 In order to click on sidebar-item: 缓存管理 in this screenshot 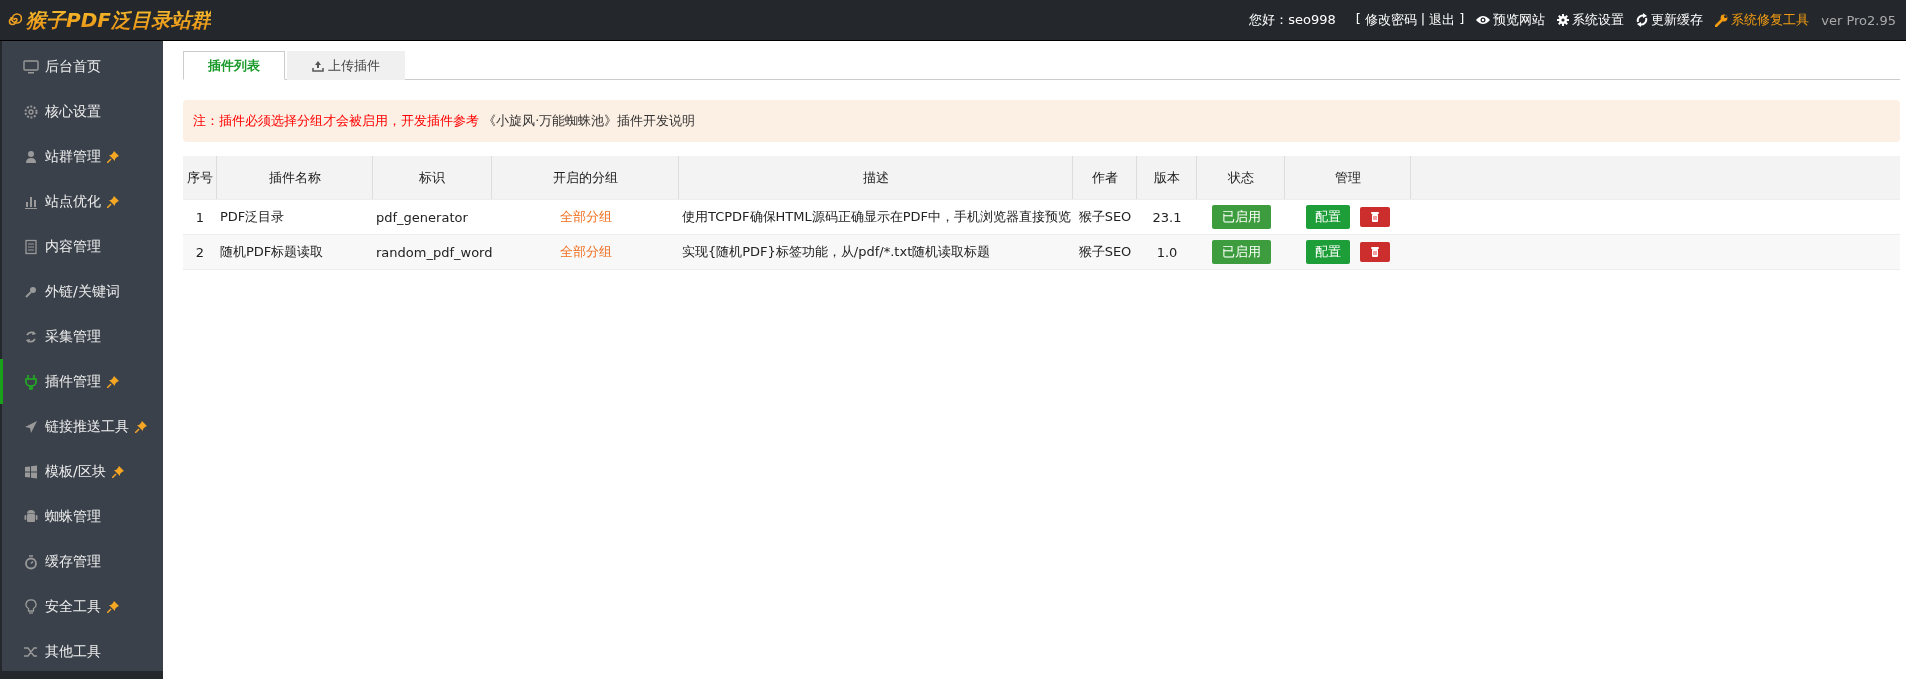, I will do `click(81, 561)`.